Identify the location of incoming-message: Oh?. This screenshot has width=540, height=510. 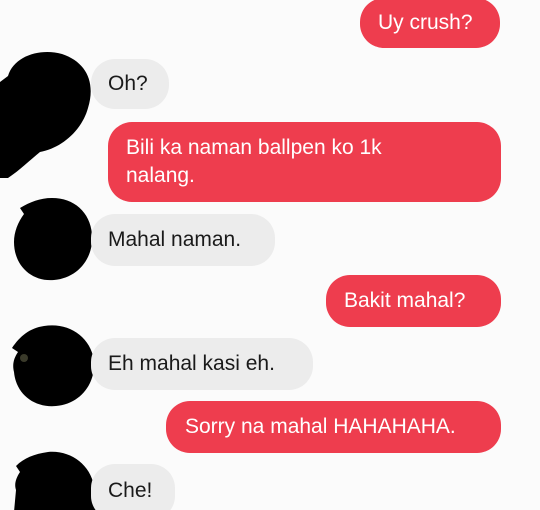
(130, 84).